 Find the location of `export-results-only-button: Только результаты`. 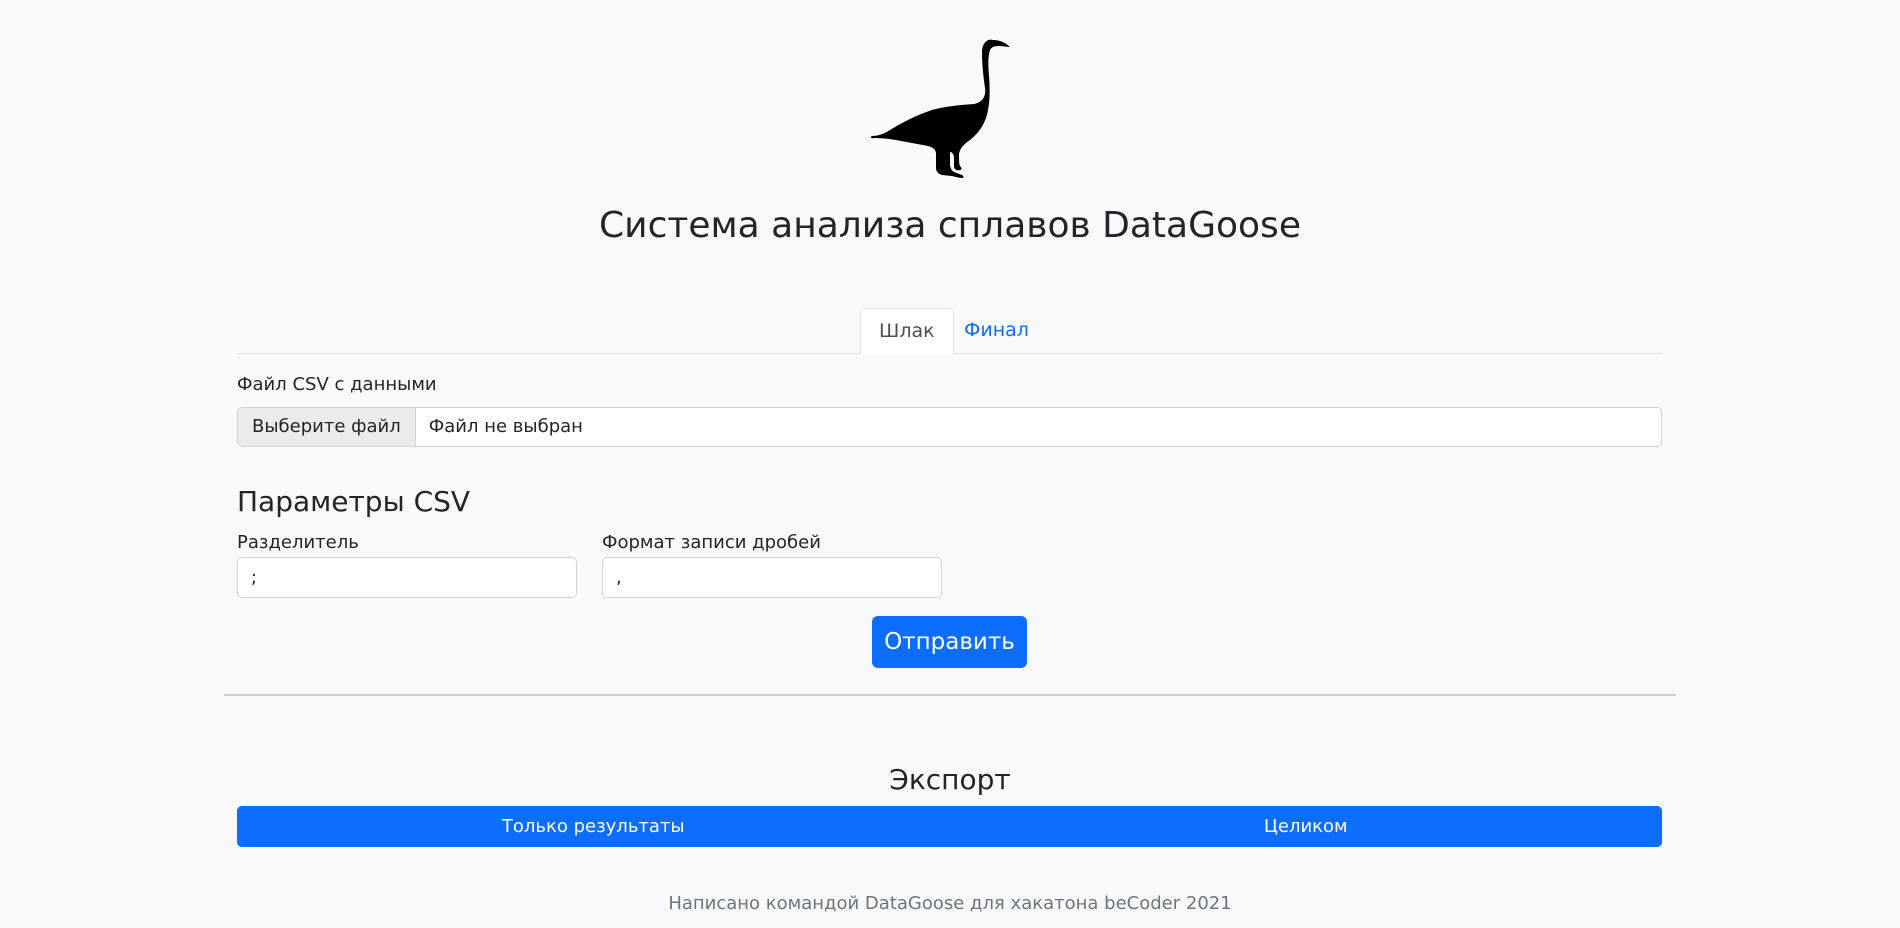

export-results-only-button: Только результаты is located at coordinates (593, 826).